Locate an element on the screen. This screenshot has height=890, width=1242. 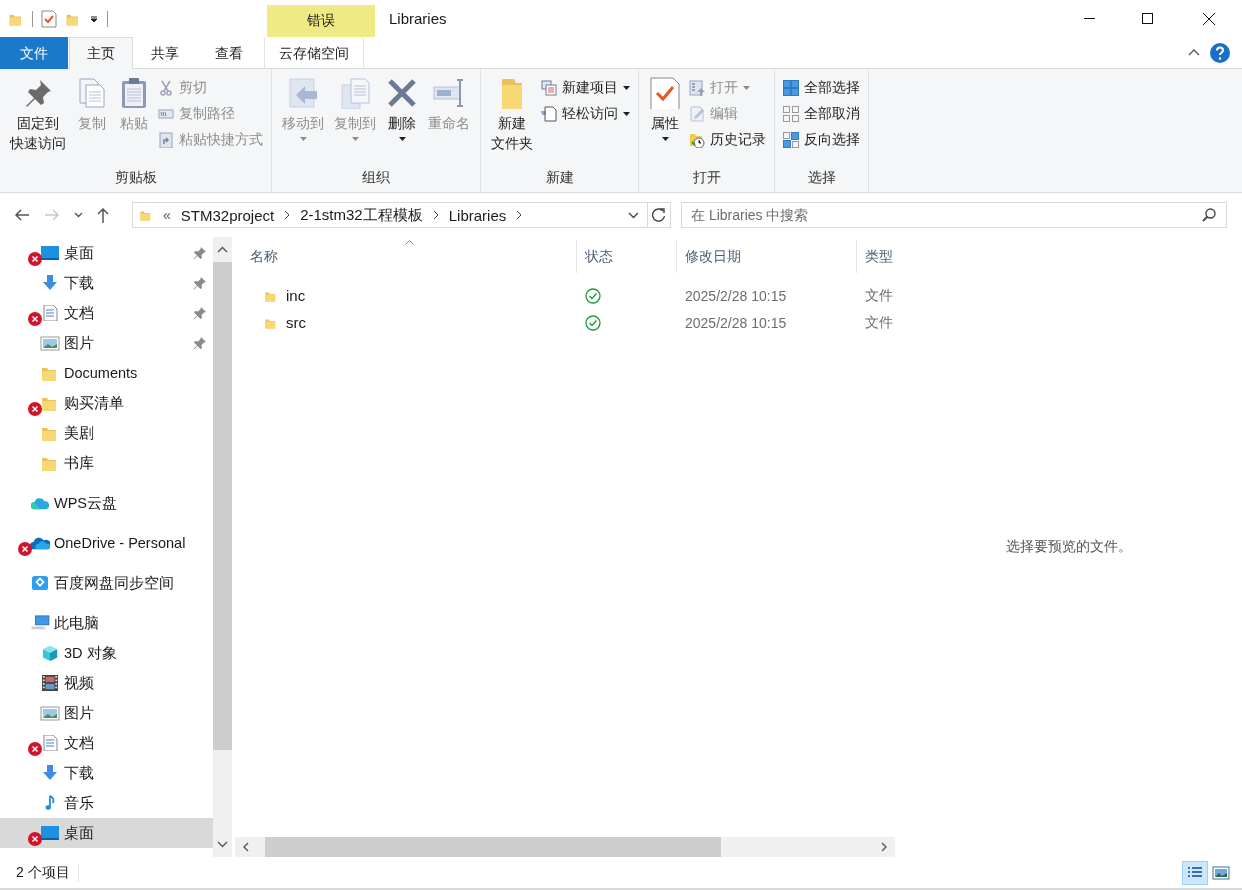
close-icon is located at coordinates (1209, 18).